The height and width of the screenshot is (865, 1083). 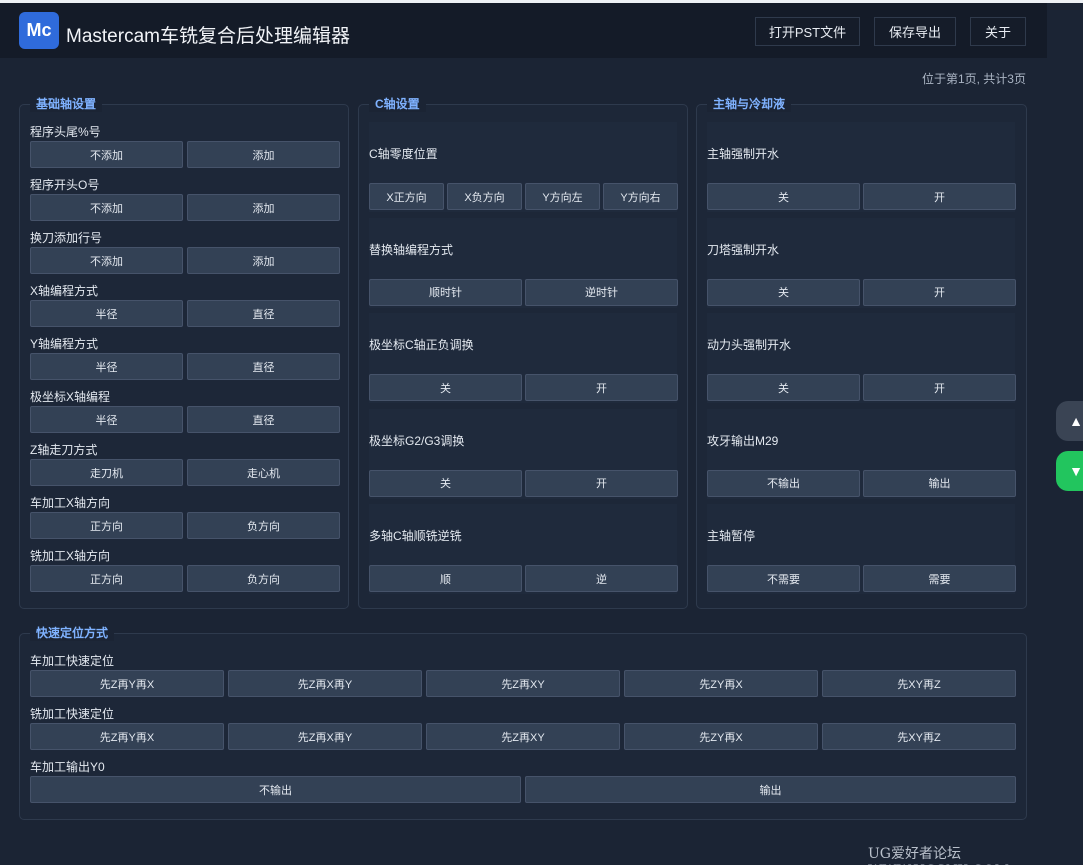 What do you see at coordinates (208, 36) in the screenshot?
I see `app-title: Mastercam车铣复合后处理编辑器` at bounding box center [208, 36].